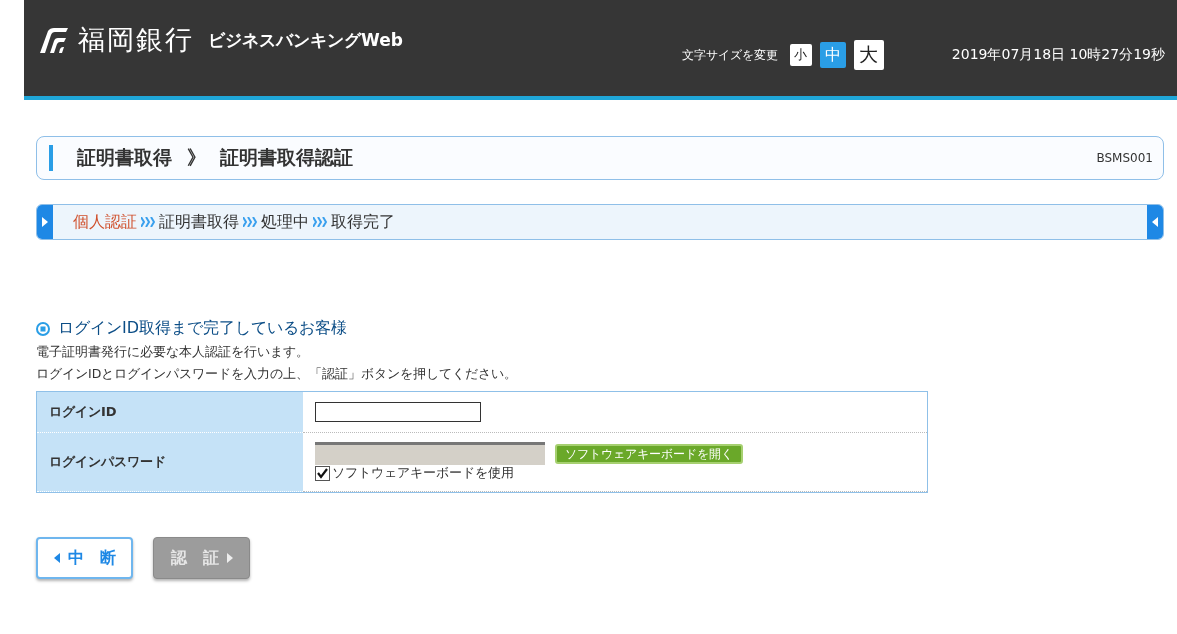 The image size is (1177, 634). Describe the element at coordinates (203, 328) in the screenshot. I see `section-heading: ログインID取得まで完了しているお客様` at that location.